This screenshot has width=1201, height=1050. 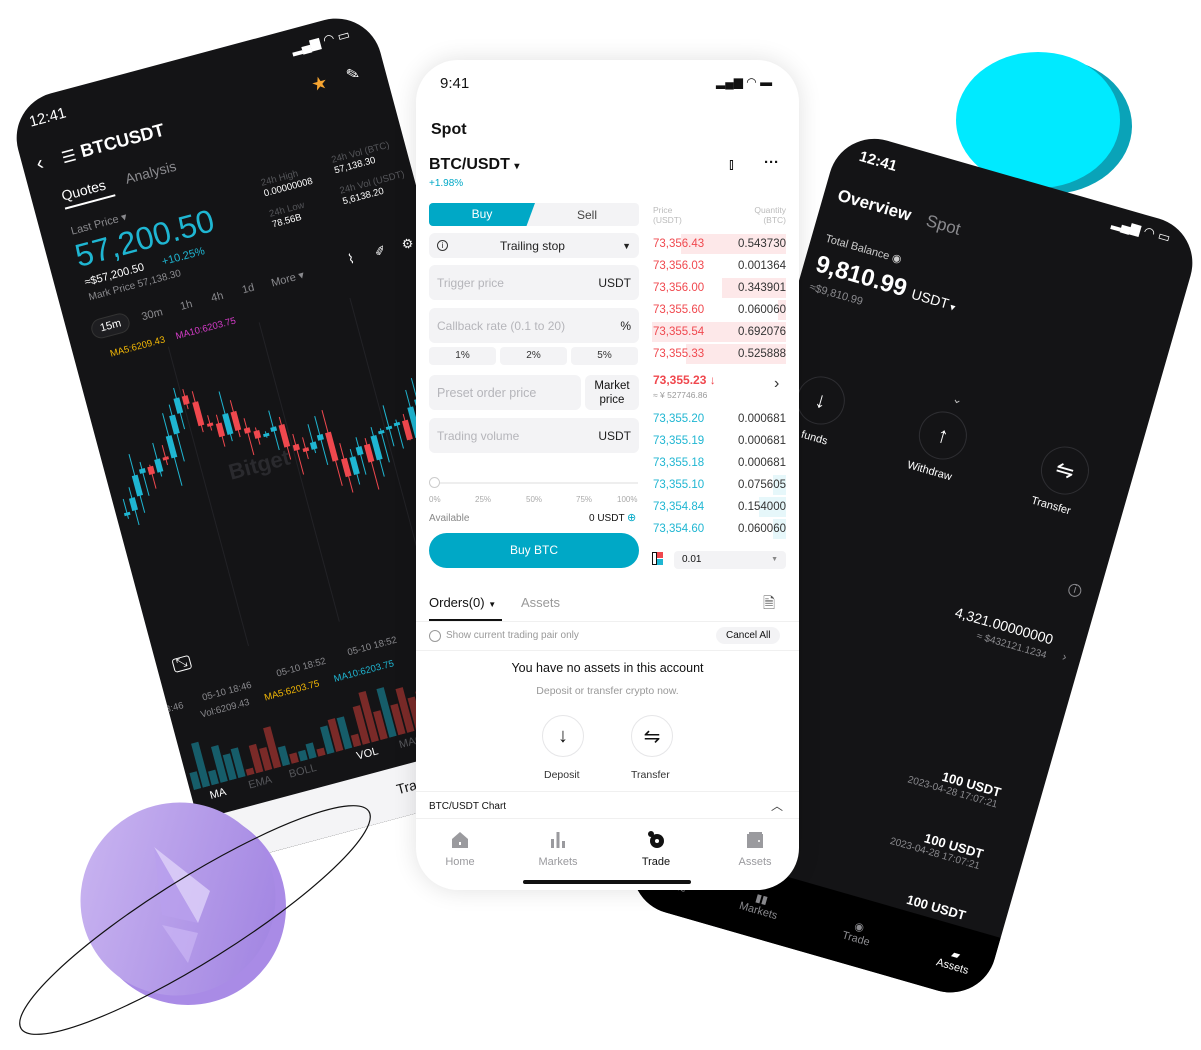 I want to click on timeframe-1d: 1d, so click(x=248, y=289).